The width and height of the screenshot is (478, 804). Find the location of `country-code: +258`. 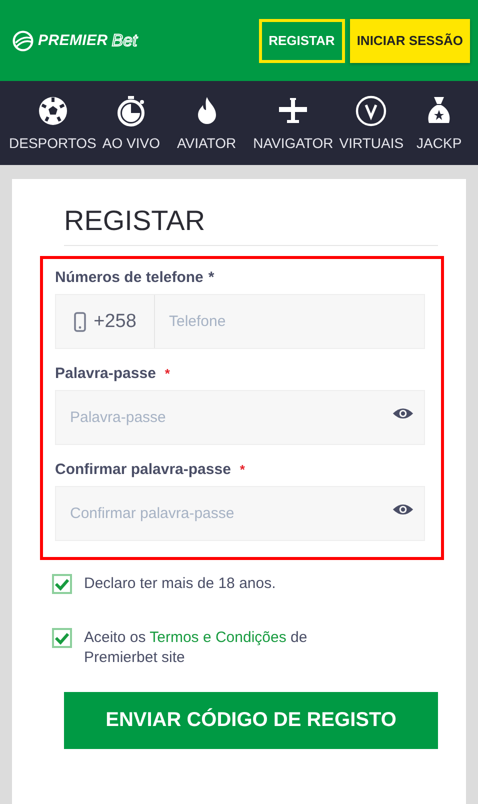

country-code: +258 is located at coordinates (105, 321).